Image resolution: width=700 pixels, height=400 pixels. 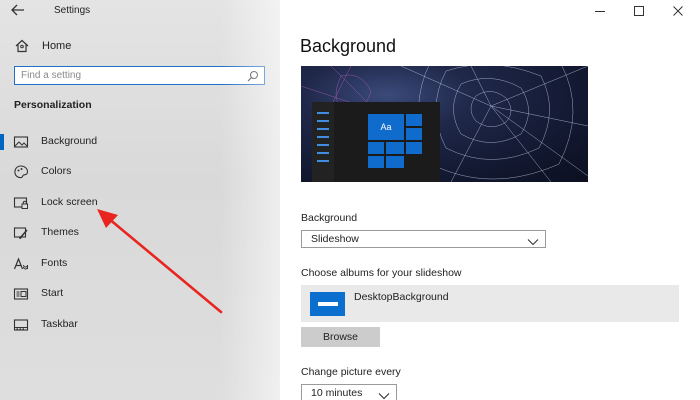 I want to click on change-interval-dropdown: 10 minutes, so click(x=349, y=392).